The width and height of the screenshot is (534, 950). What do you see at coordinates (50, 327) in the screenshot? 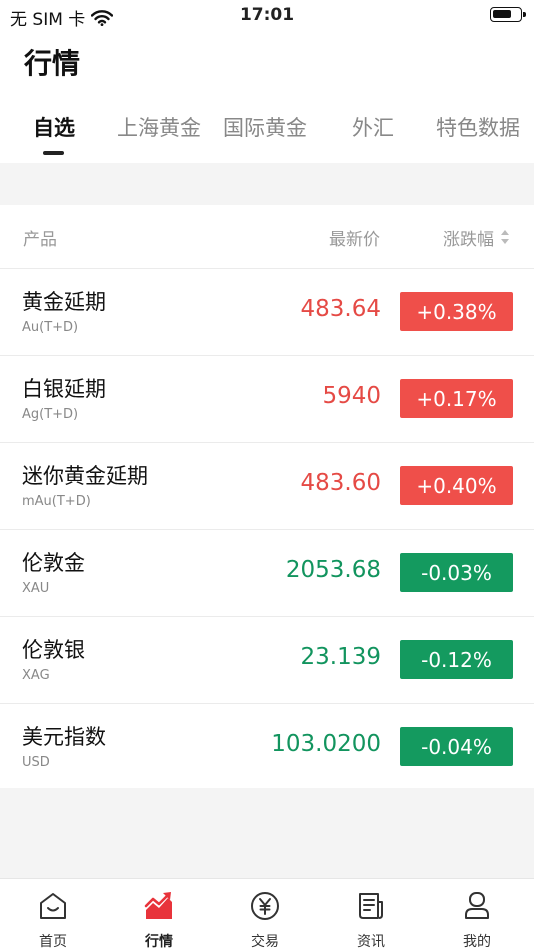
I see `product-code: Au(T+D)` at bounding box center [50, 327].